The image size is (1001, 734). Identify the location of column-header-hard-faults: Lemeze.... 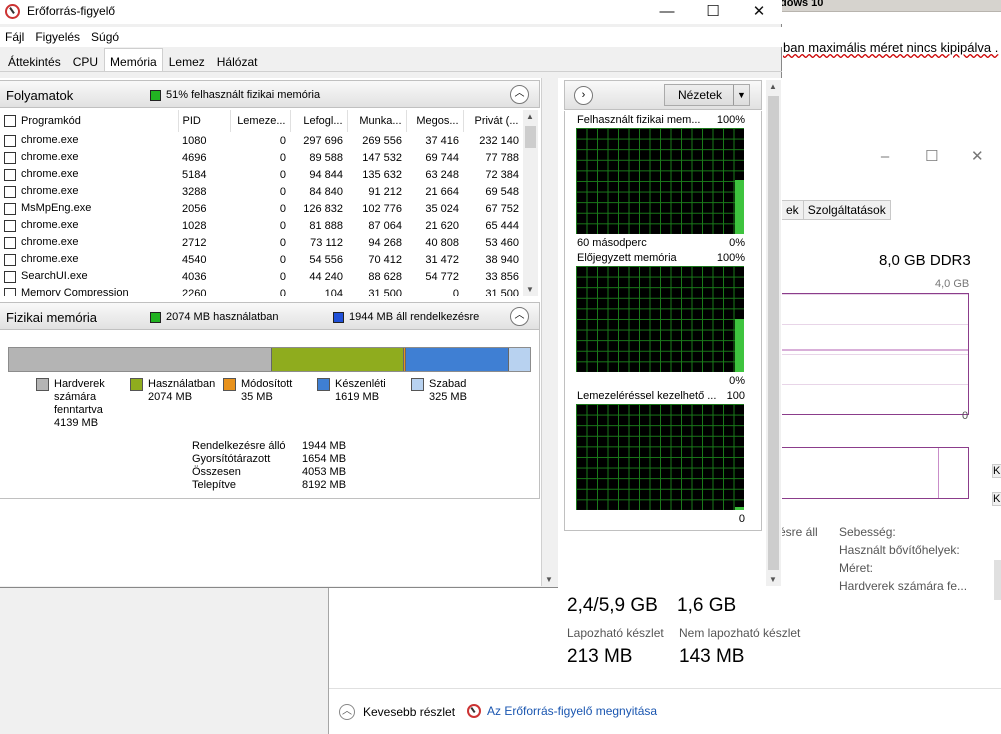
(260, 121).